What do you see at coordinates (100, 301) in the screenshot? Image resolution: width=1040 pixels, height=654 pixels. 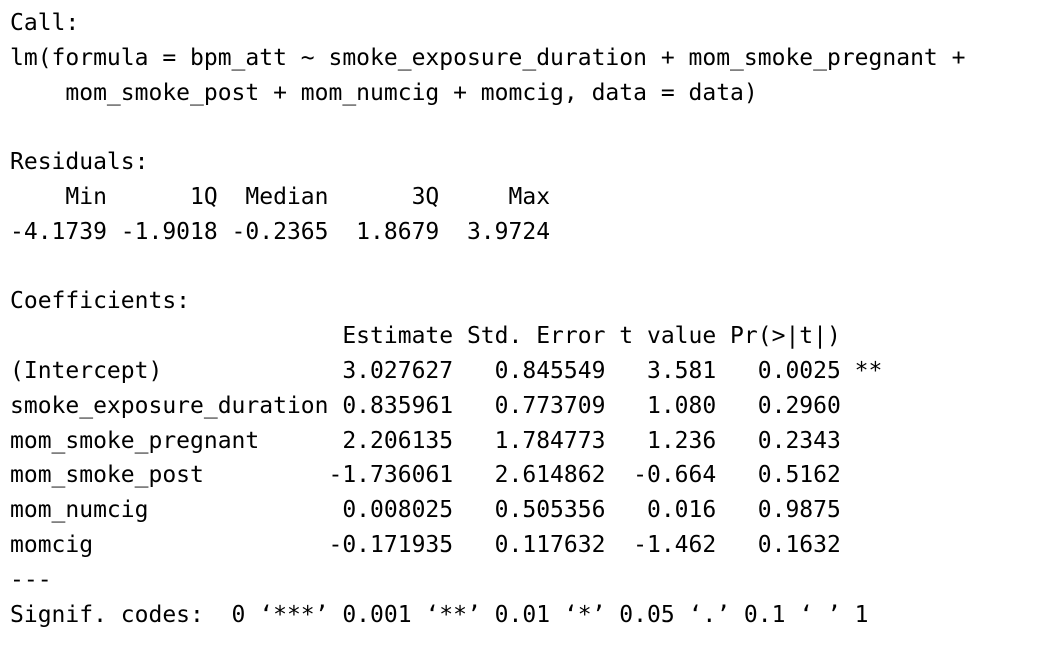 I see `coefficients-label: Coefficients:` at bounding box center [100, 301].